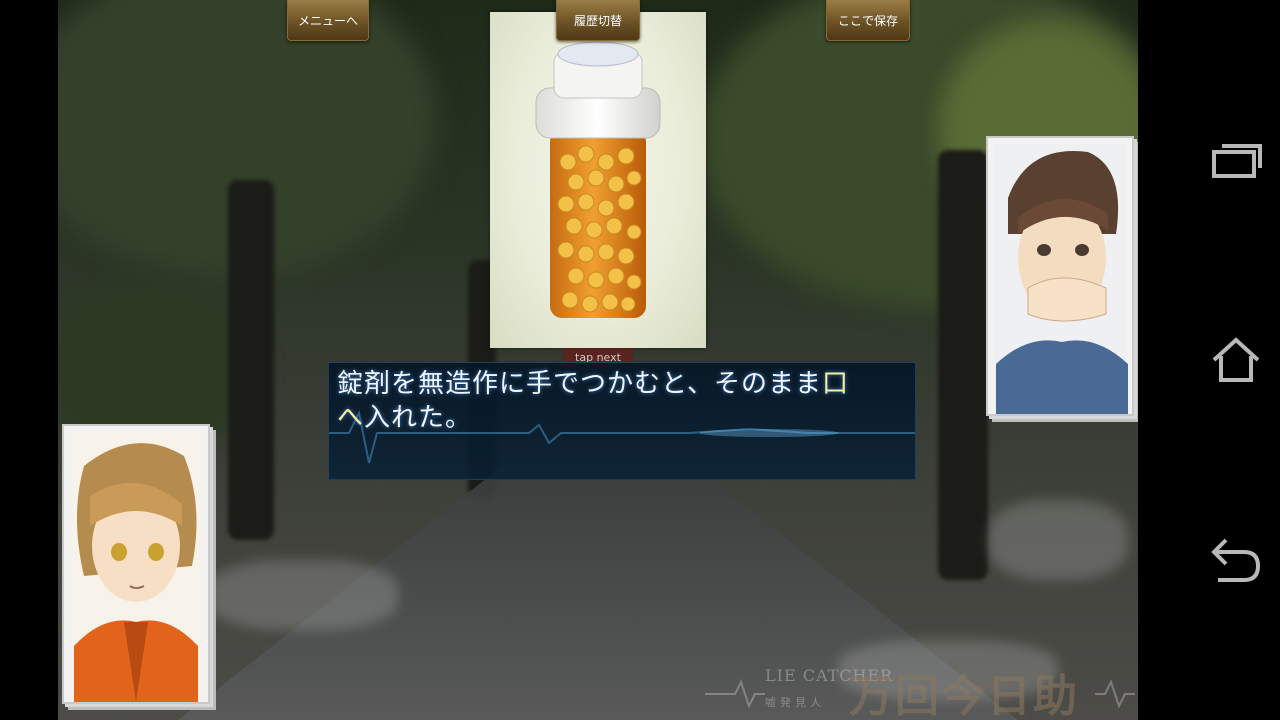 This screenshot has height=720, width=1280. I want to click on system-navigation-bar, so click(1209, 360).